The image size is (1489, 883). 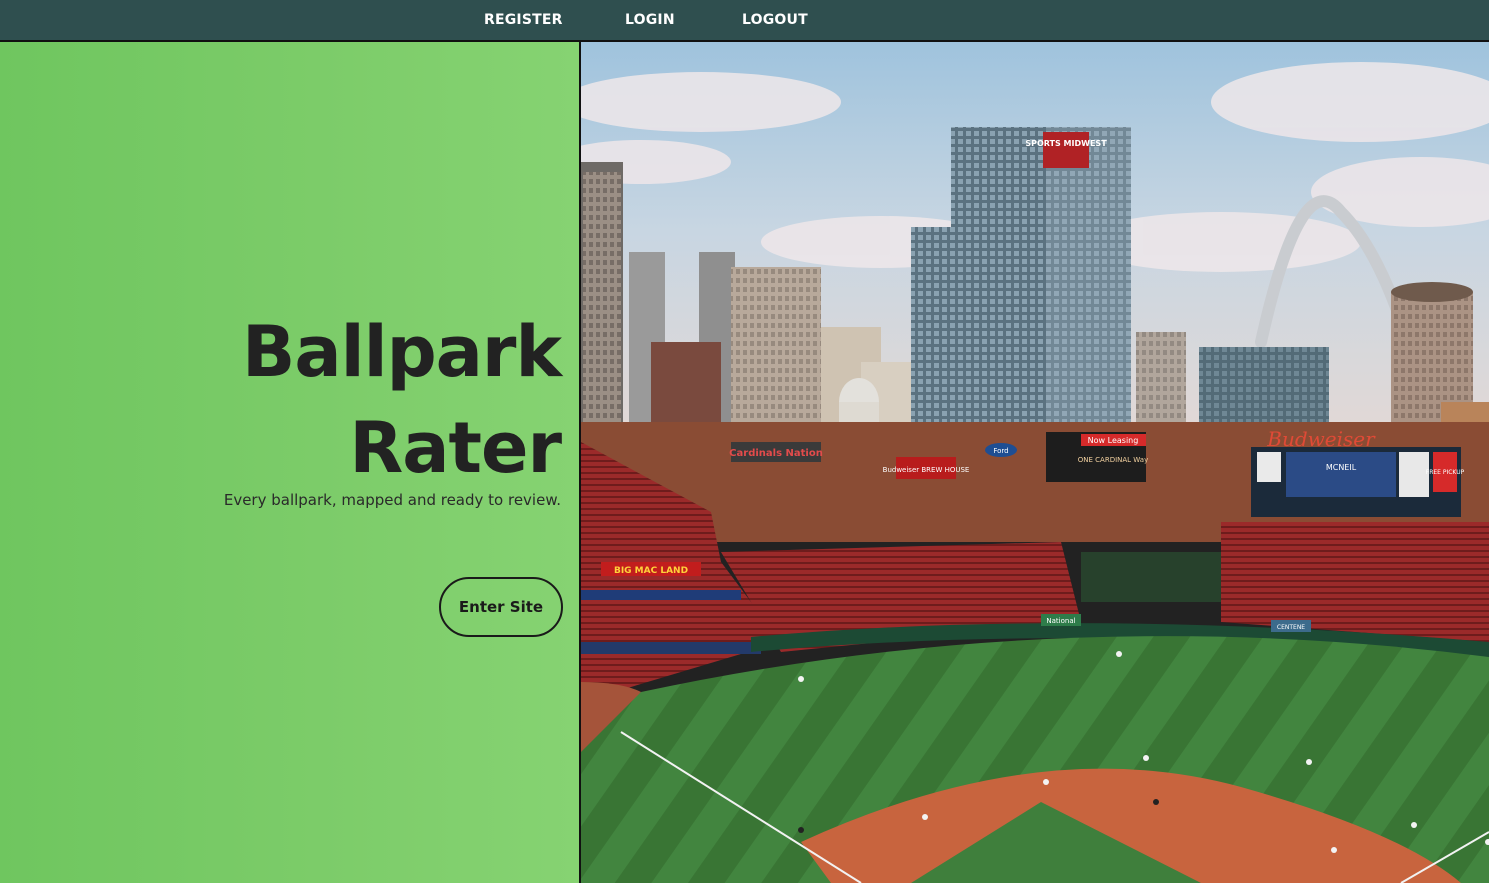 What do you see at coordinates (1291, 627) in the screenshot?
I see `svg-text: CENTENE` at bounding box center [1291, 627].